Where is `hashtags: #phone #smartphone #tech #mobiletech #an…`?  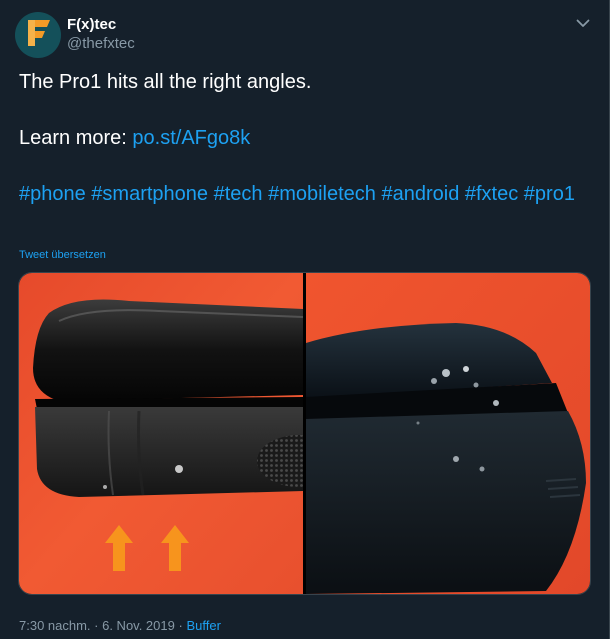
hashtags: #phone #smartphone #tech #mobiletech #an… is located at coordinates (306, 194).